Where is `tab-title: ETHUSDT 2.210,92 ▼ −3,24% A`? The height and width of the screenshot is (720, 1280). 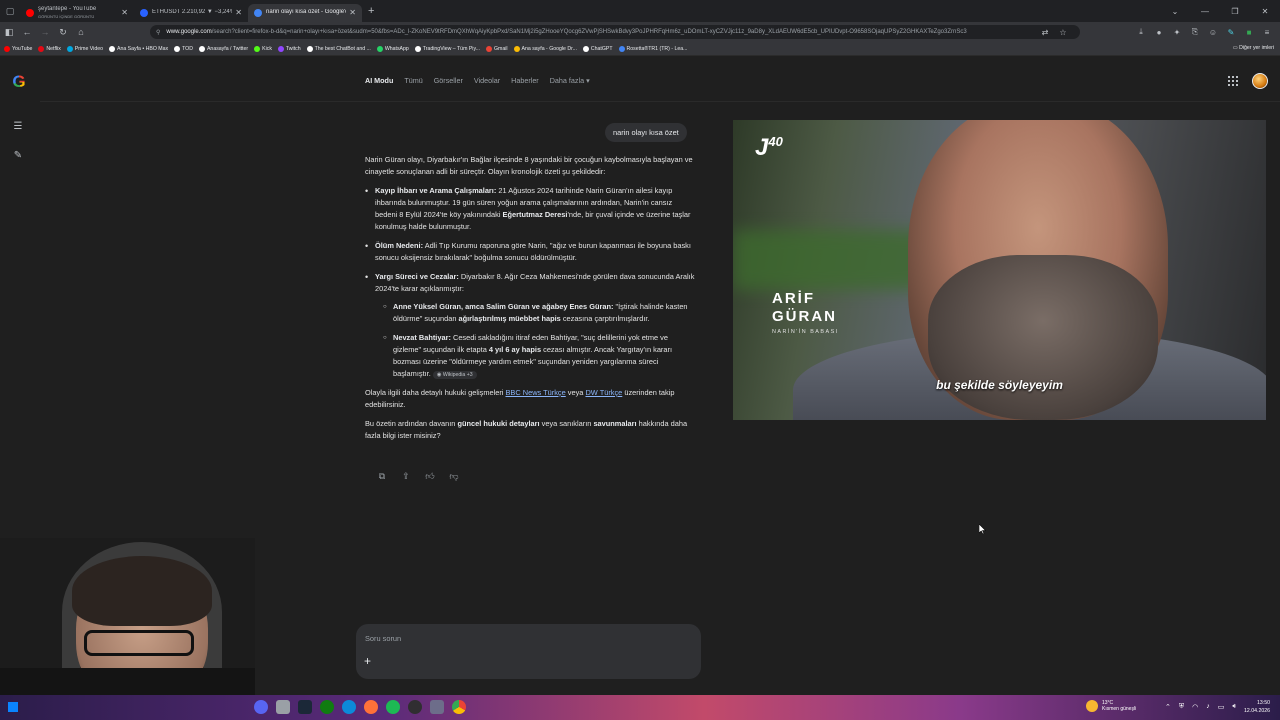 tab-title: ETHUSDT 2.210,92 ▼ −3,24% A is located at coordinates (192, 12).